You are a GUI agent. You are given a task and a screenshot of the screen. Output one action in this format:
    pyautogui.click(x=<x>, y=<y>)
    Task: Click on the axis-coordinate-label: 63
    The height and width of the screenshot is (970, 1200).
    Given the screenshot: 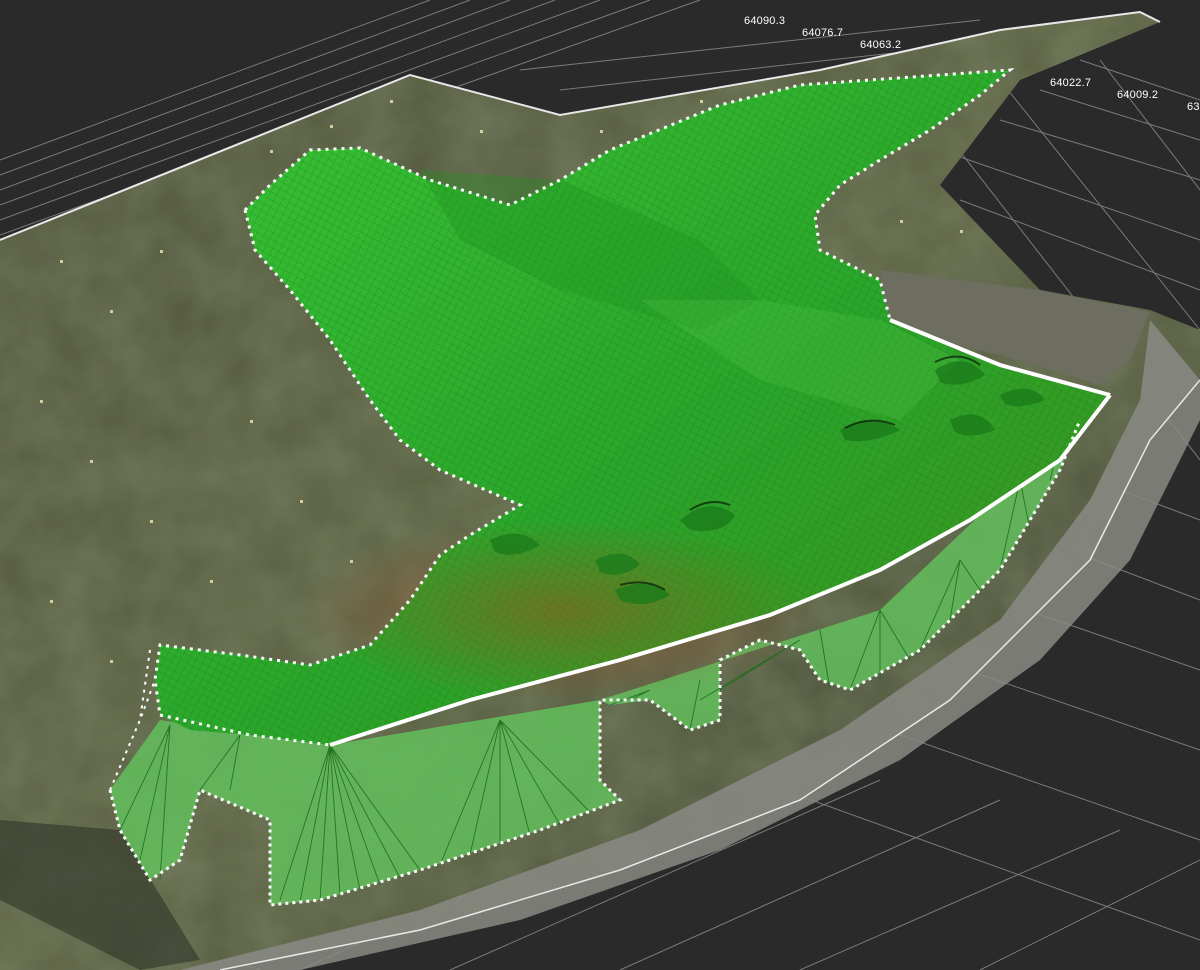 What is the action you would take?
    pyautogui.click(x=1193, y=107)
    